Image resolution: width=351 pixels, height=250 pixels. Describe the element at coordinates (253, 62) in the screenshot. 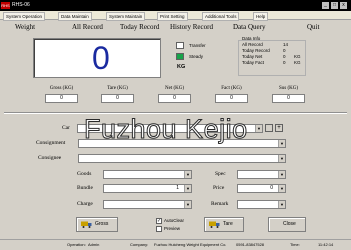

I see `data-info-label-today-fact: Today Fact` at that location.